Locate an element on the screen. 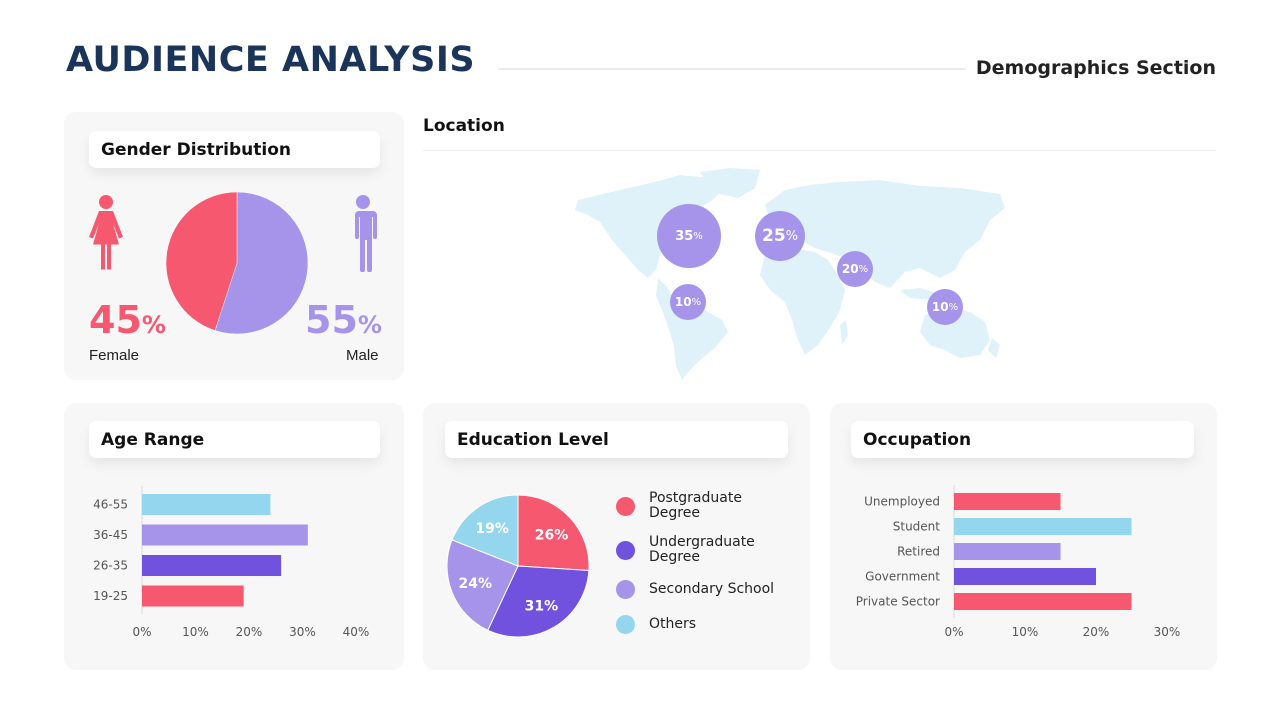  pie-label-others: 19% is located at coordinates (492, 529).